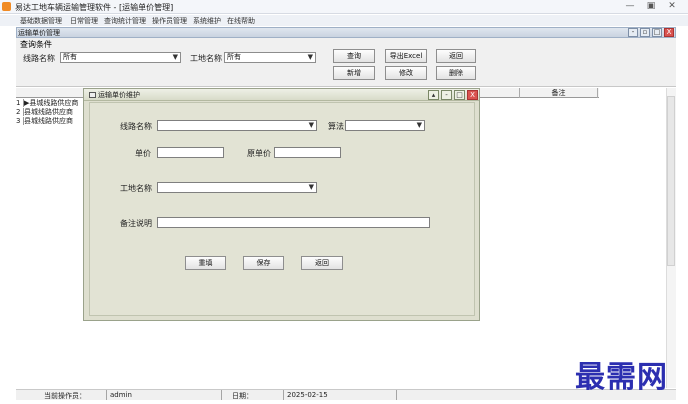 This screenshot has width=688, height=404. Describe the element at coordinates (41, 21) in the screenshot. I see `menu-basic-data: 基础数据管理` at that location.